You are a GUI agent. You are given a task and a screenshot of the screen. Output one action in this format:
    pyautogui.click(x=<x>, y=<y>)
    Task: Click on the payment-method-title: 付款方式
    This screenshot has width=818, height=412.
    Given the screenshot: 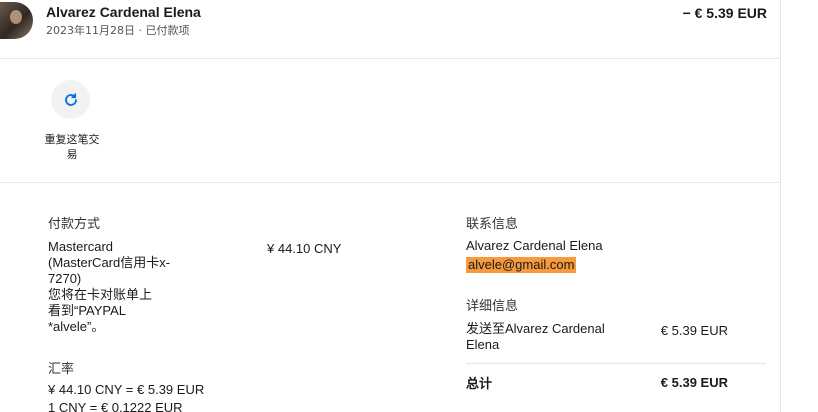 What is the action you would take?
    pyautogui.click(x=74, y=224)
    